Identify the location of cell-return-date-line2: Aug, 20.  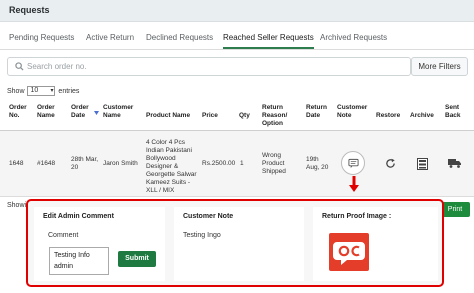
(317, 167).